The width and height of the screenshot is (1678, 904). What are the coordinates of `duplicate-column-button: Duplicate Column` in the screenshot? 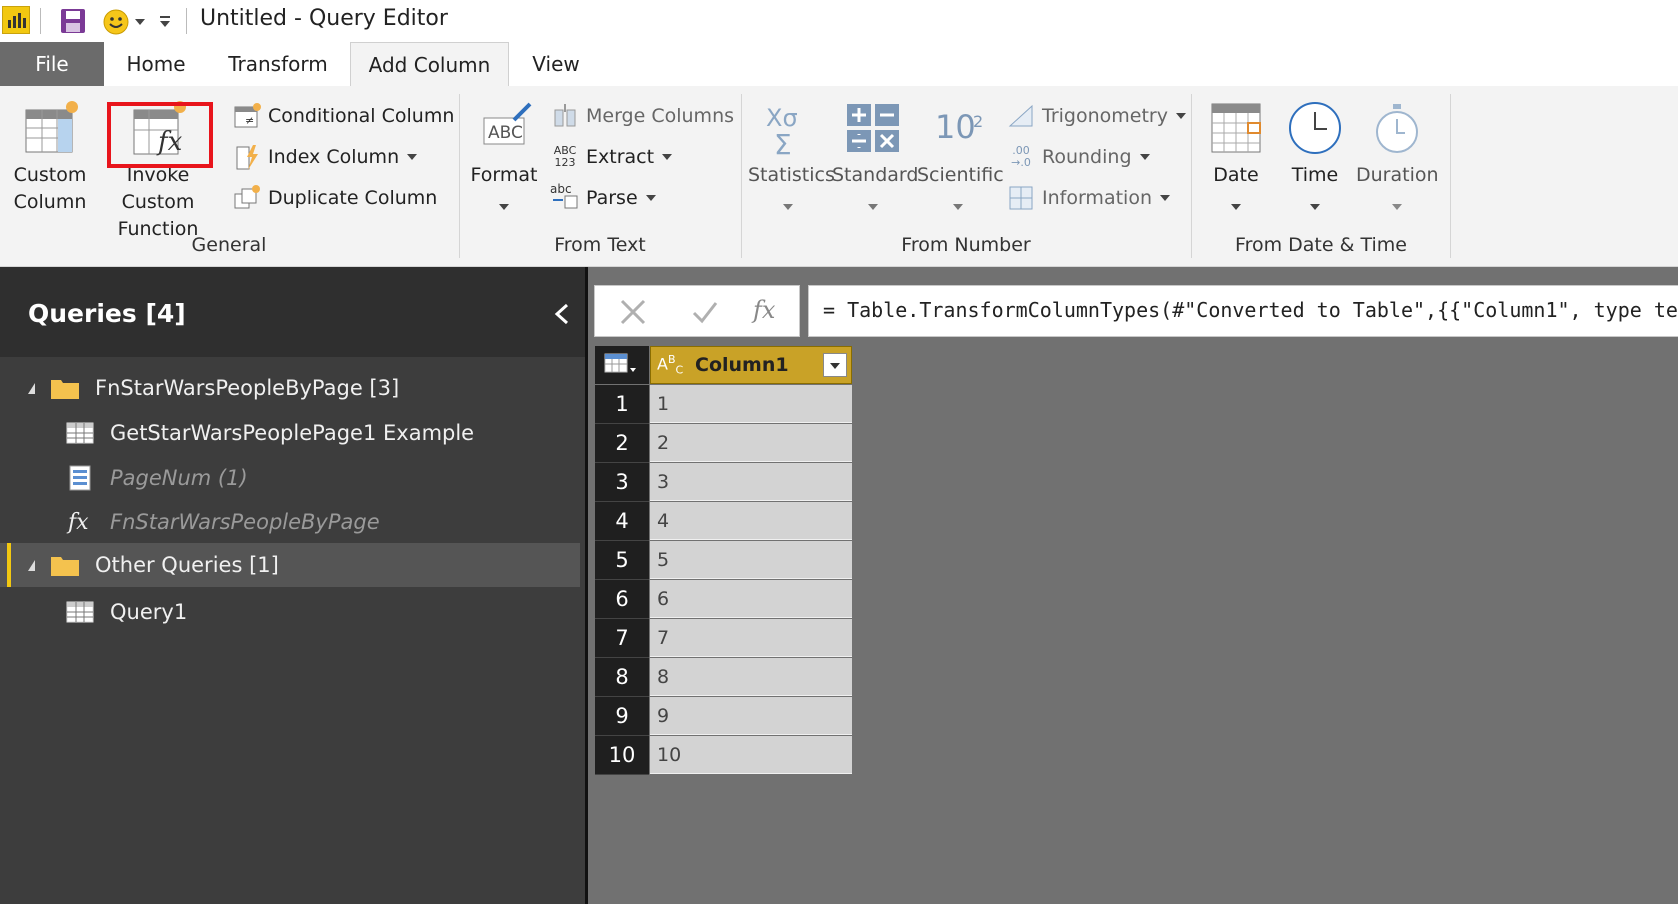 It's located at (334, 198).